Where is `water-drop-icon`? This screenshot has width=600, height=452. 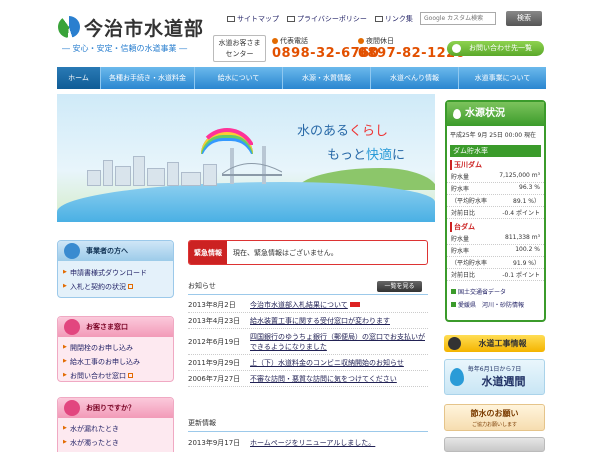
water-drop-icon is located at coordinates (457, 114).